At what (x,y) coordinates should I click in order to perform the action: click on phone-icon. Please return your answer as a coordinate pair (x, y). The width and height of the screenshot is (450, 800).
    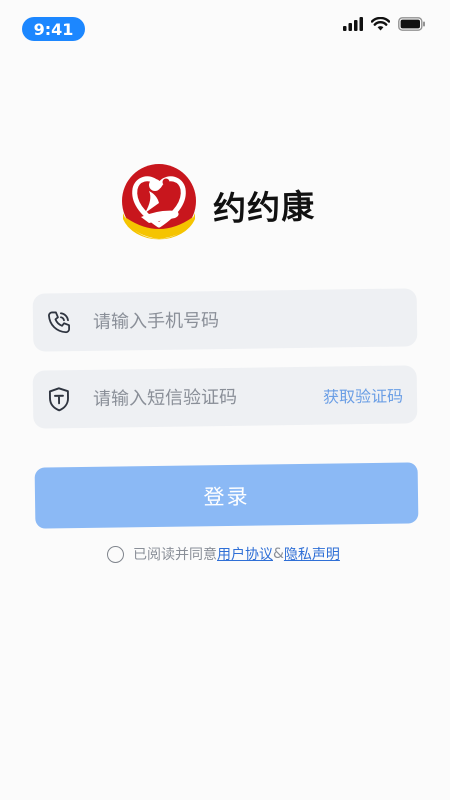
    Looking at the image, I should click on (59, 322).